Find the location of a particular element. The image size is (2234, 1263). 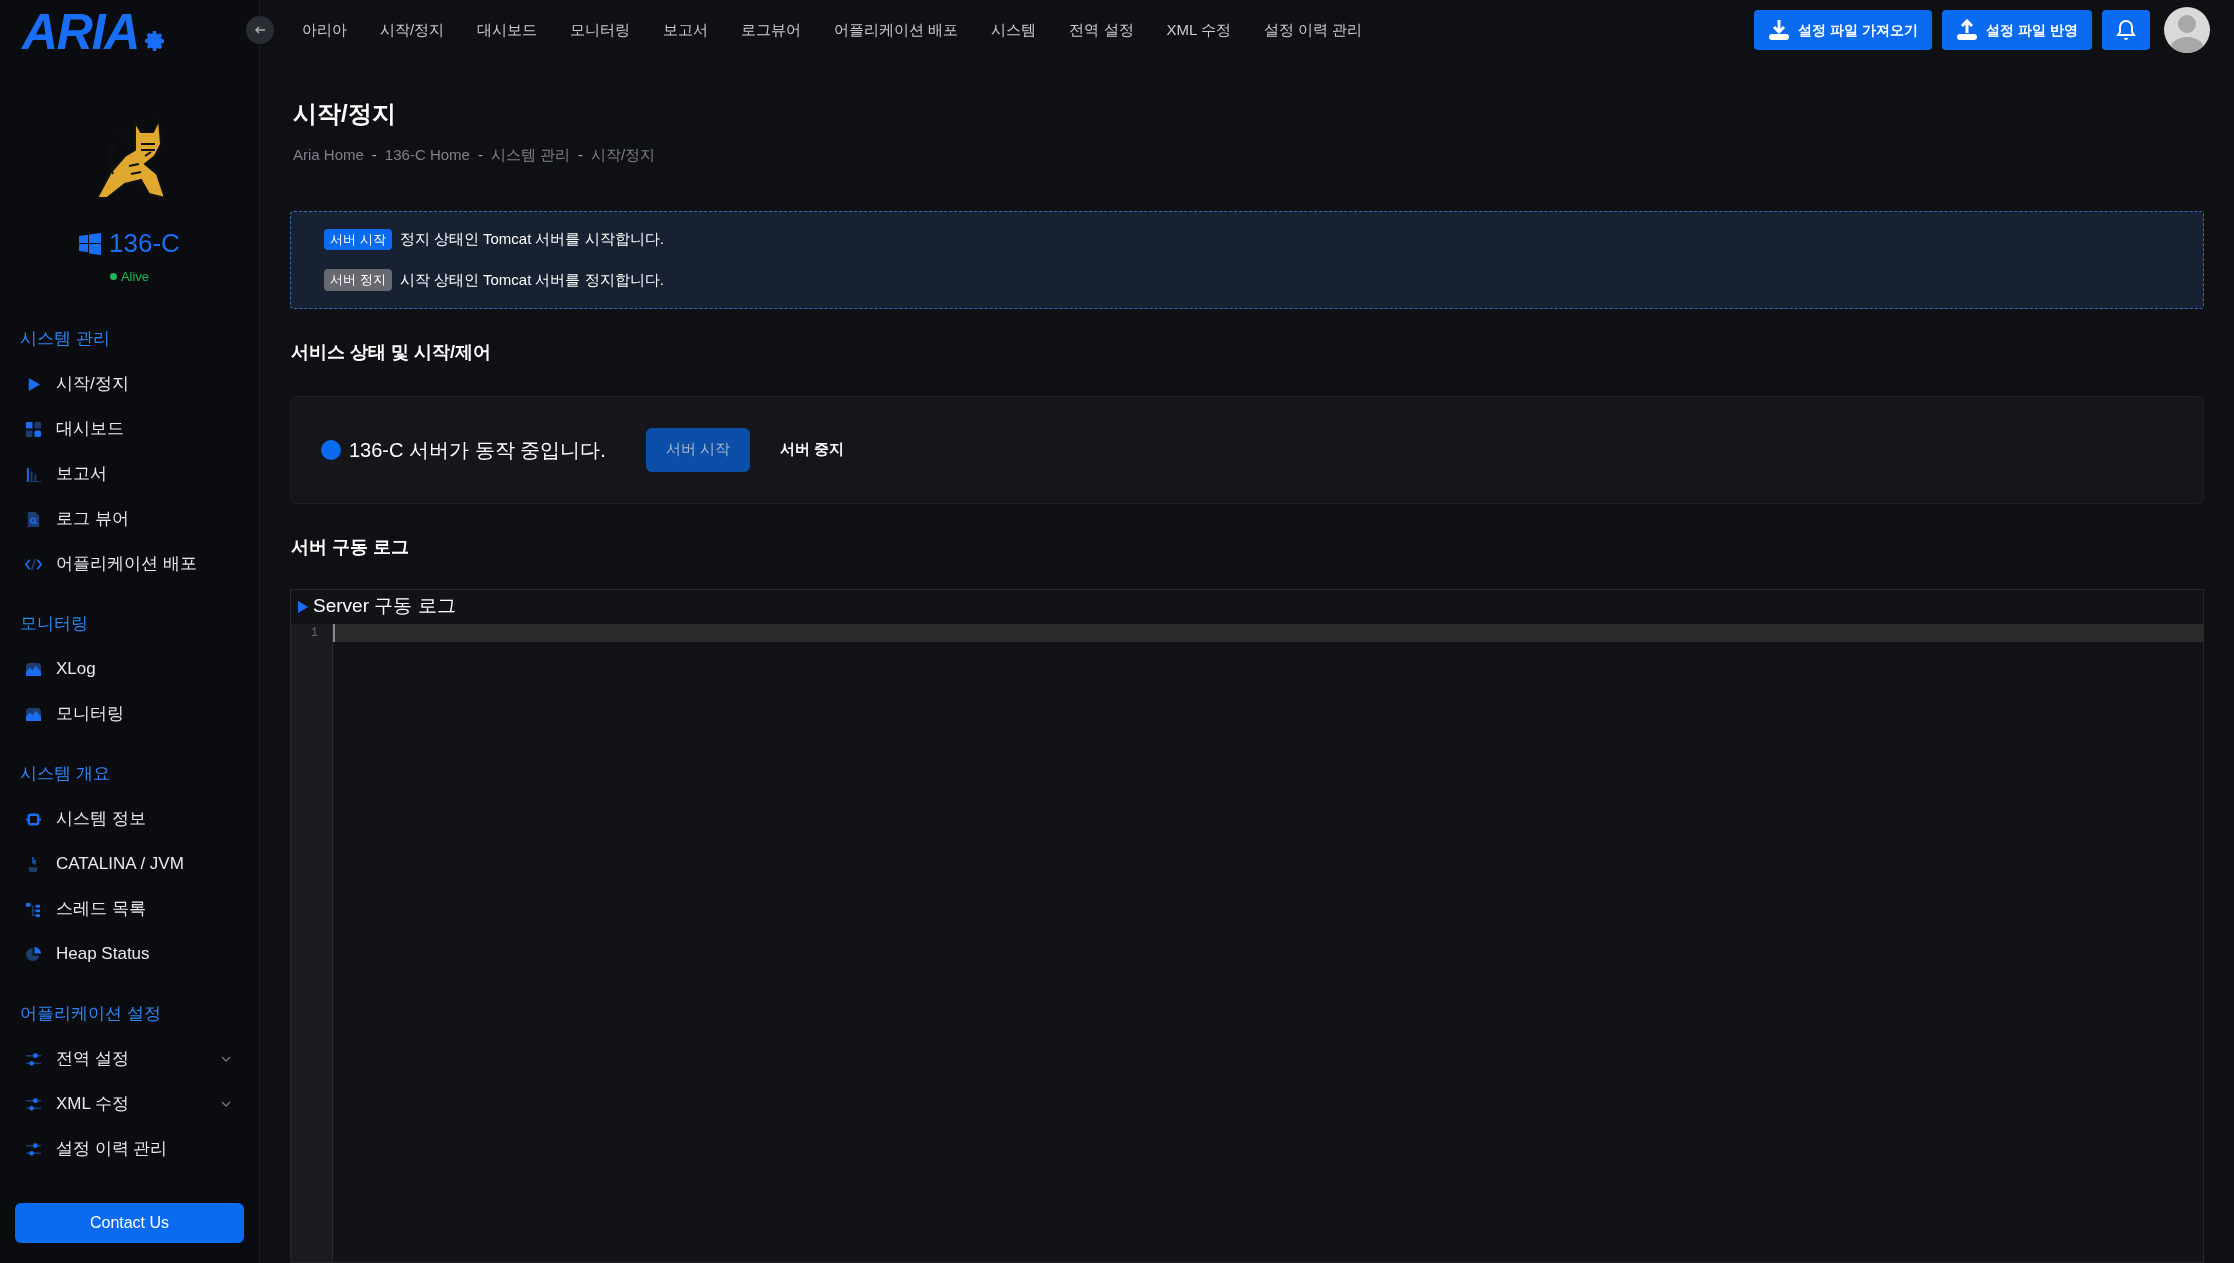

nav-link: 모니터링 is located at coordinates (600, 30).